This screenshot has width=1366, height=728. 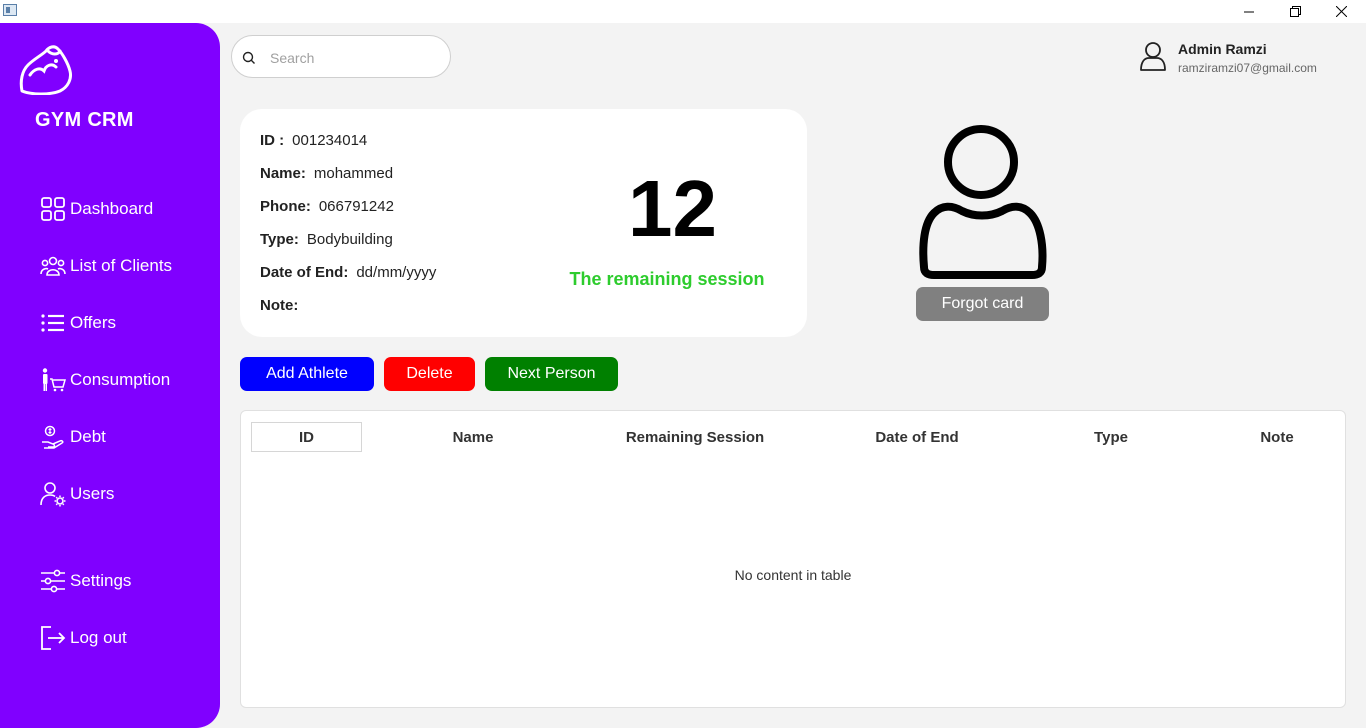 What do you see at coordinates (793, 575) in the screenshot?
I see `table-empty-message: No content in table` at bounding box center [793, 575].